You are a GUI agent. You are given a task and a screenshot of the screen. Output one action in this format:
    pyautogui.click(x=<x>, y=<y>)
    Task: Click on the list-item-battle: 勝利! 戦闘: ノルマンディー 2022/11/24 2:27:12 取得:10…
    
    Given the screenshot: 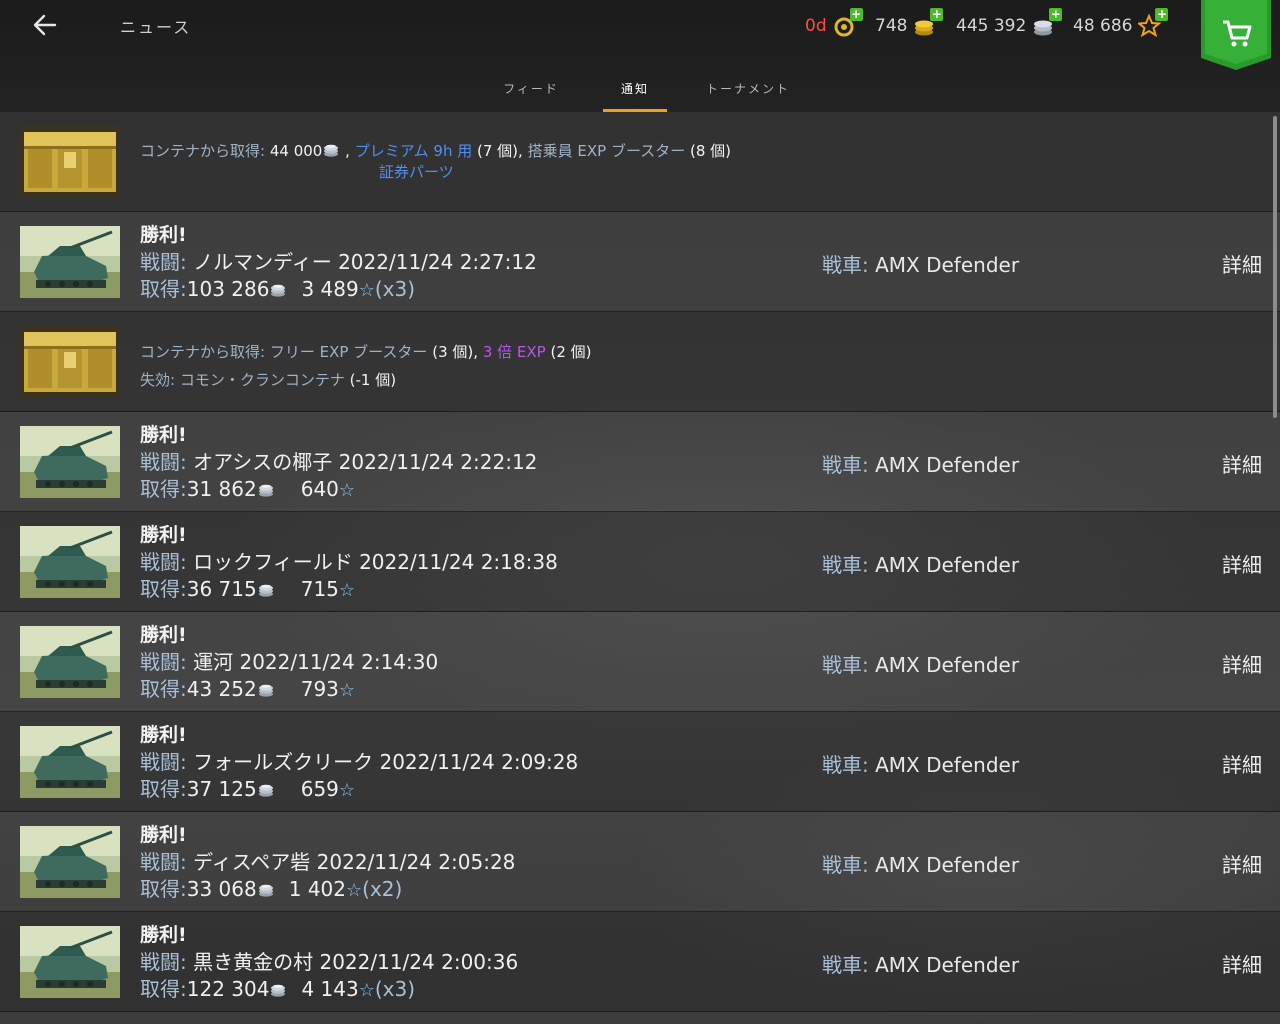 What is the action you would take?
    pyautogui.click(x=640, y=262)
    